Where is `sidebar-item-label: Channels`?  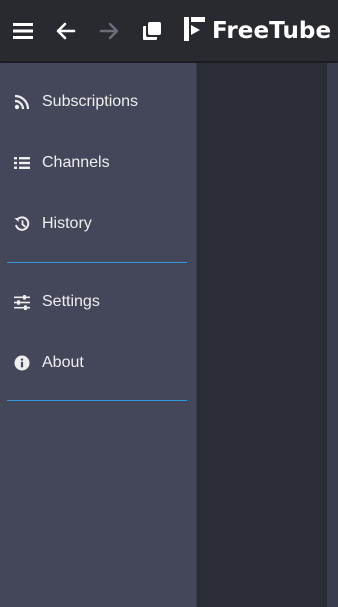 sidebar-item-label: Channels is located at coordinates (76, 162).